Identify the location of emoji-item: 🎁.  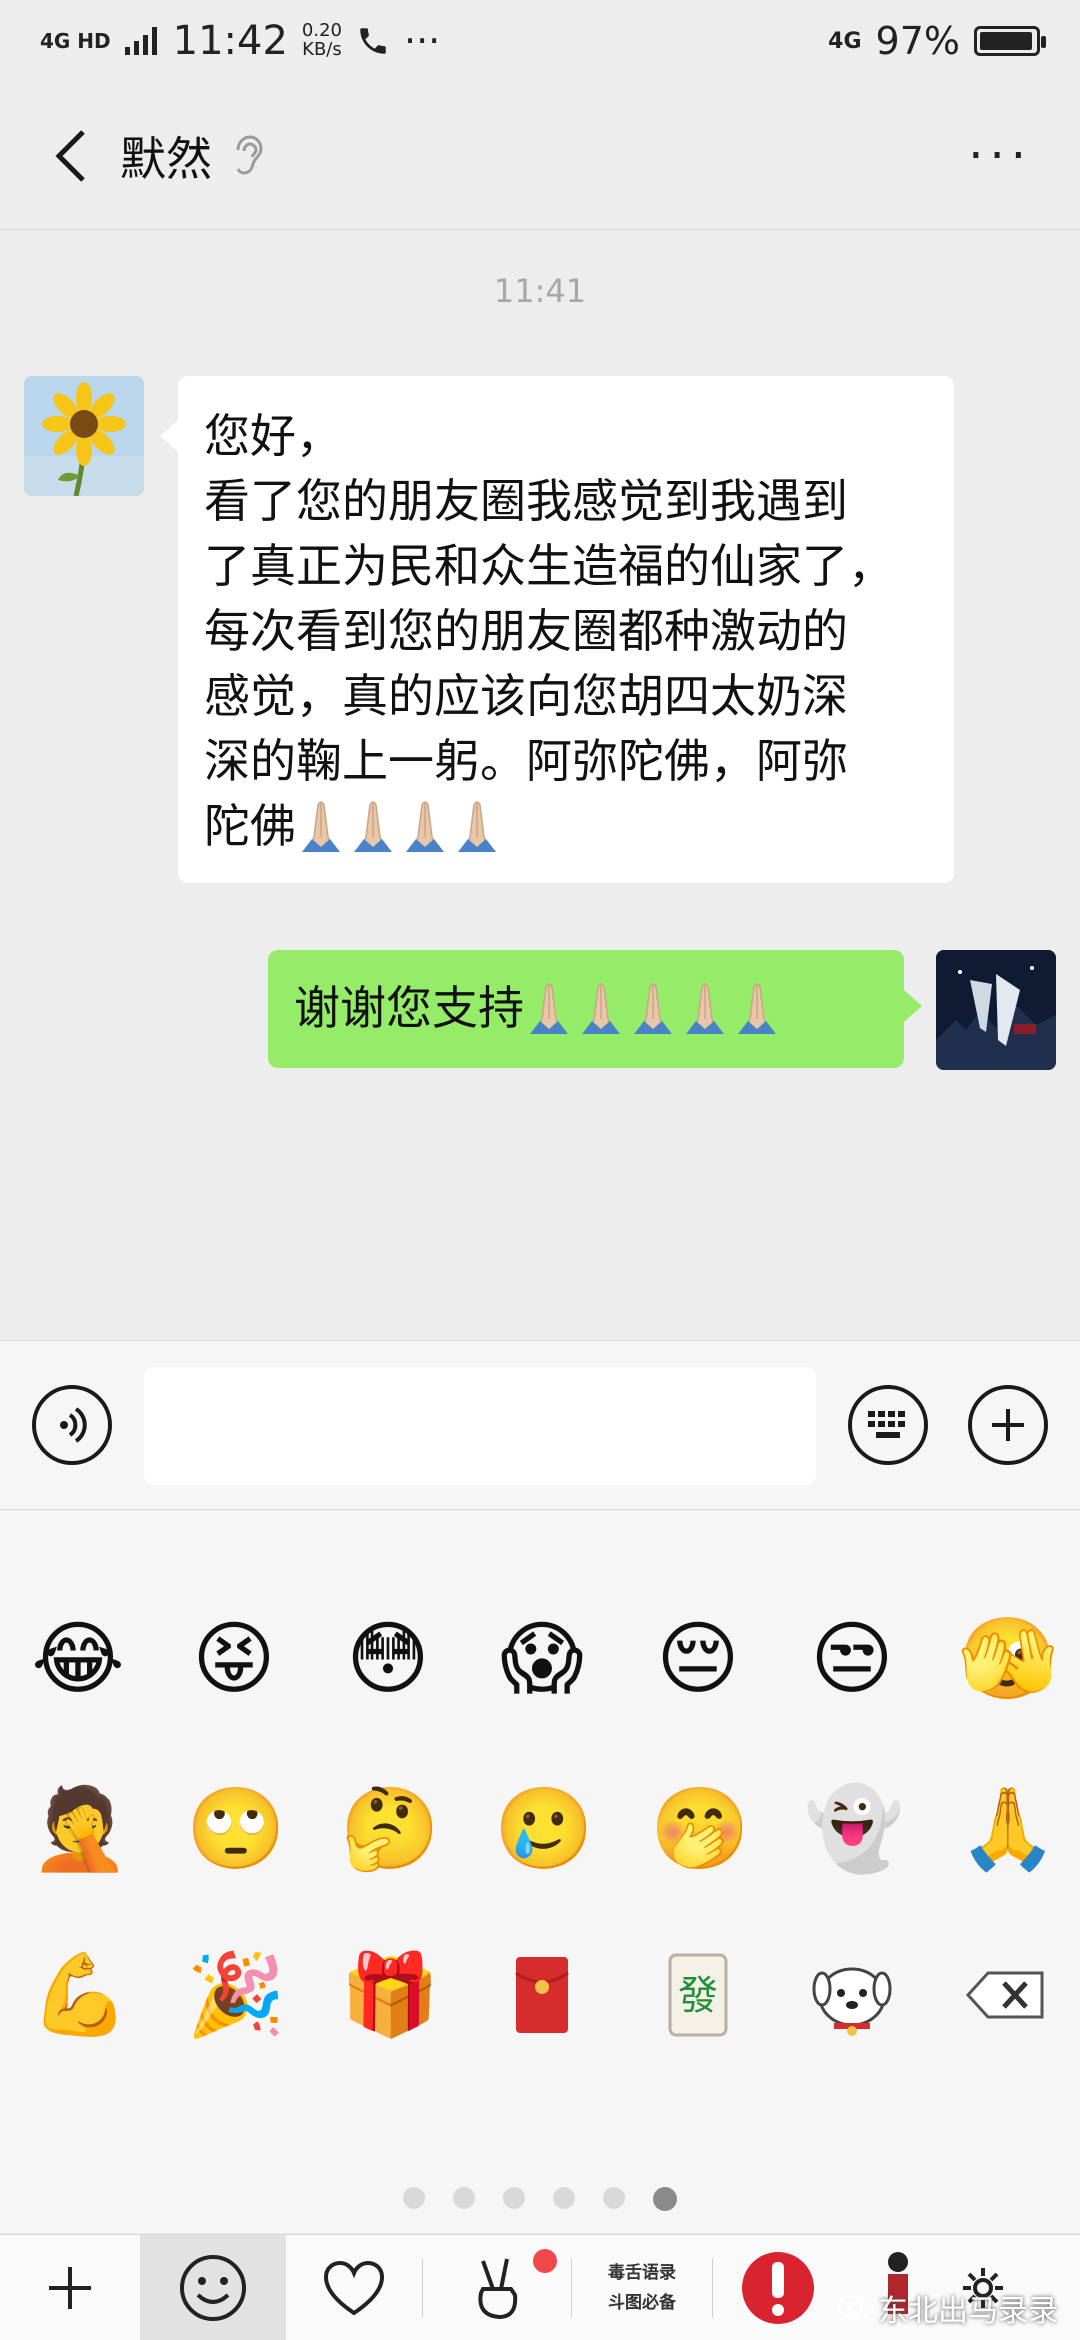
(390, 1995).